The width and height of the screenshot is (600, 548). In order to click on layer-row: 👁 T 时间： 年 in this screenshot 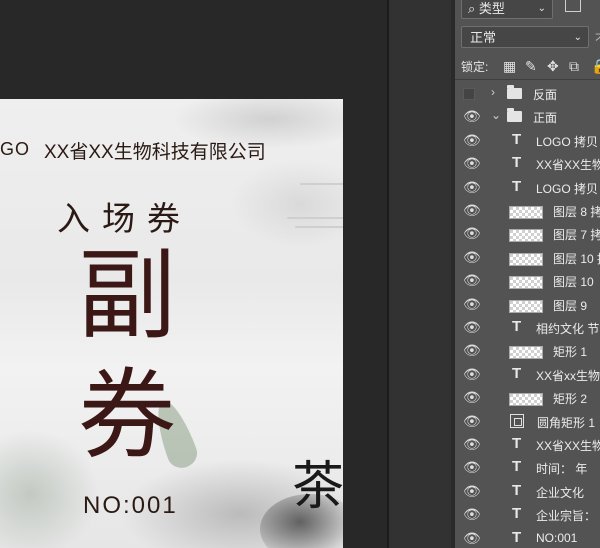, I will do `click(527, 468)`.